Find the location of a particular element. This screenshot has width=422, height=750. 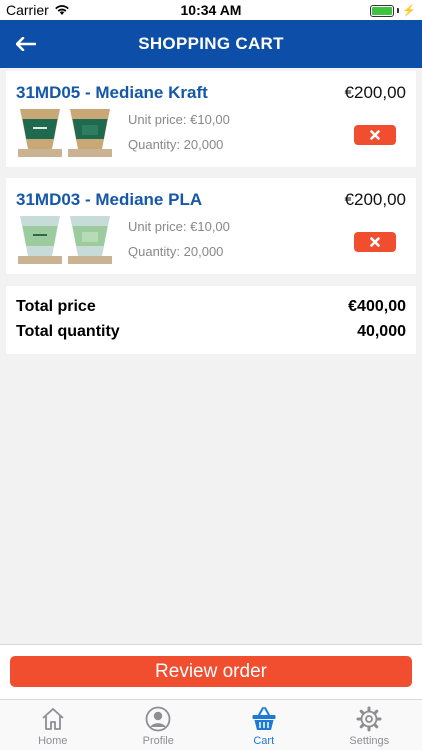

item-title: 31MD03 - Mediane PLA is located at coordinates (109, 200).